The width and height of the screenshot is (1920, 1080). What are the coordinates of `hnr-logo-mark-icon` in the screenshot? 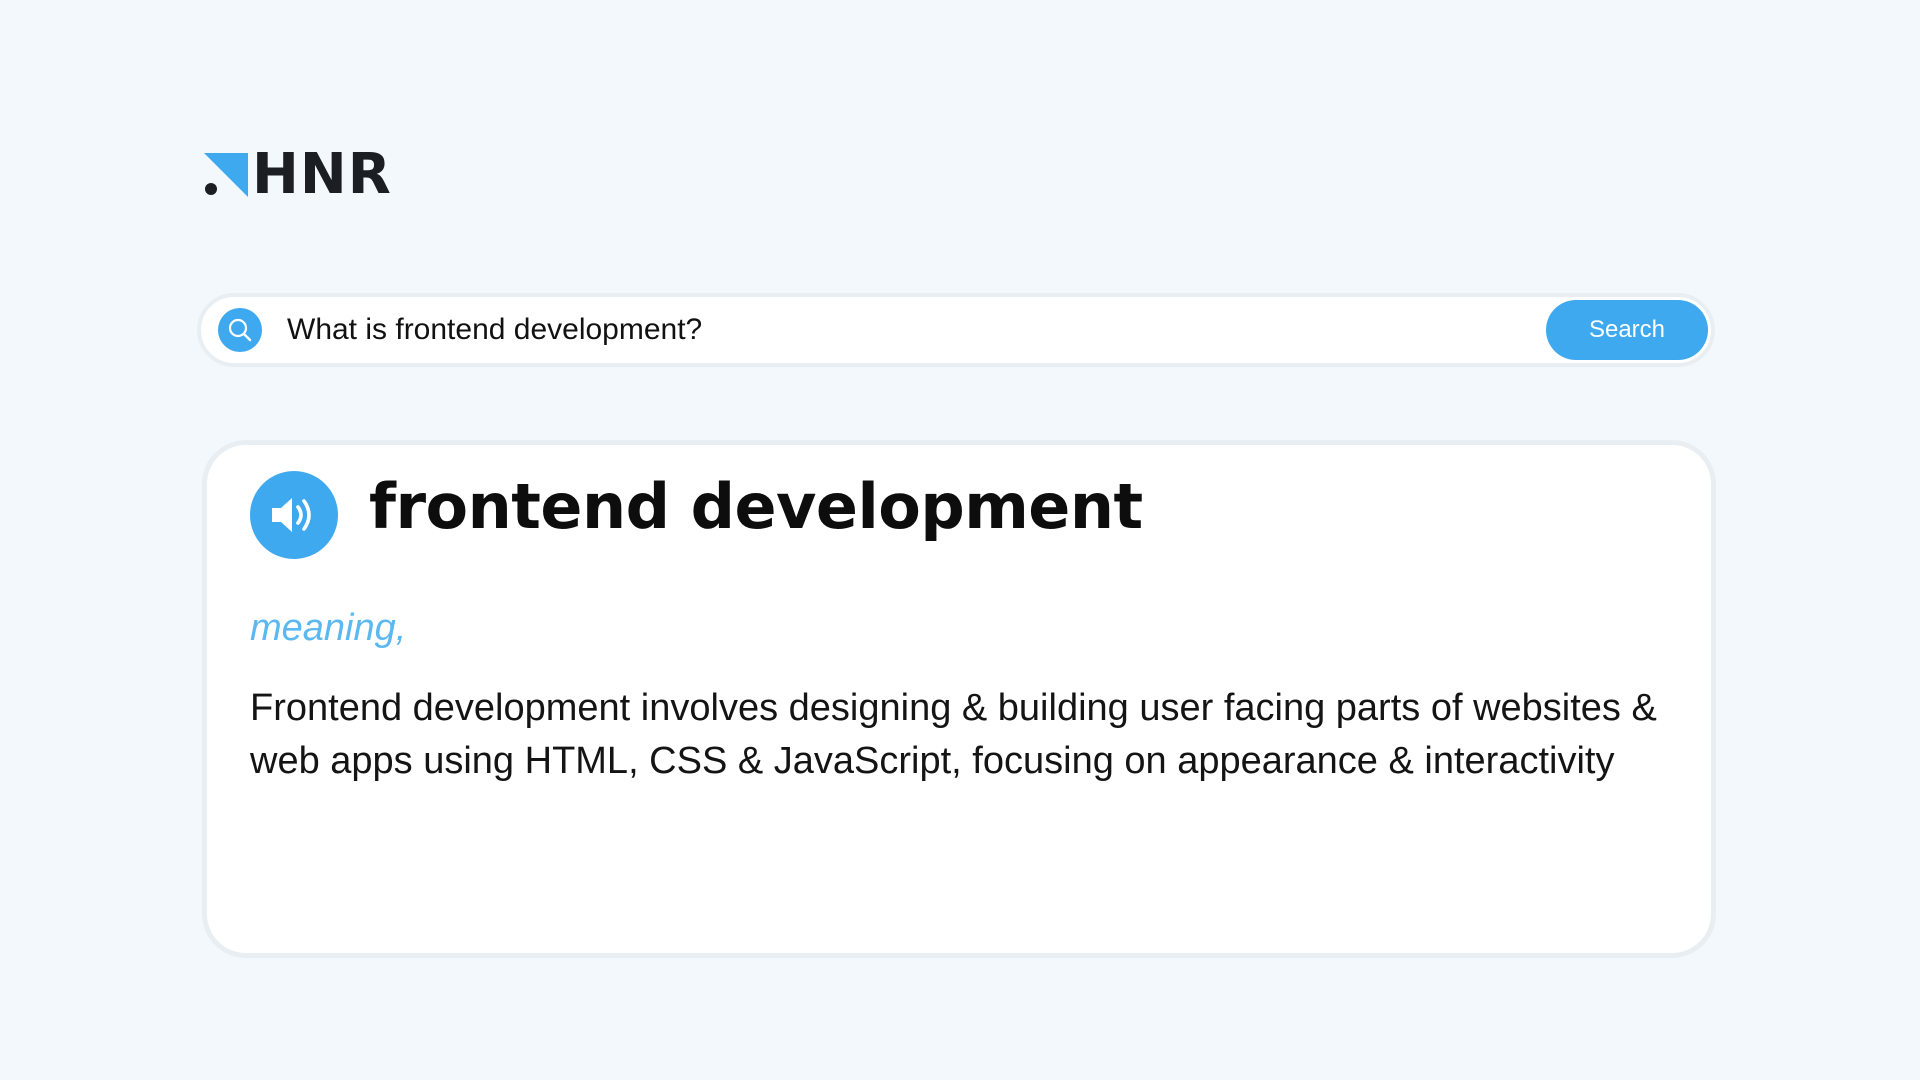 It's located at (226, 175).